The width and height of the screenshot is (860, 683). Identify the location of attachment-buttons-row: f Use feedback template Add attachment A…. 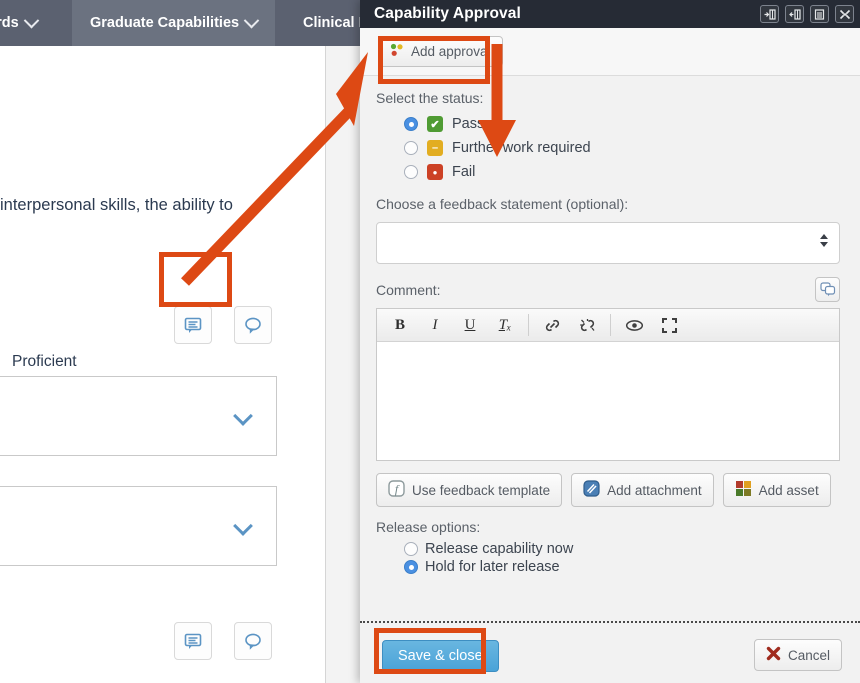
(608, 490).